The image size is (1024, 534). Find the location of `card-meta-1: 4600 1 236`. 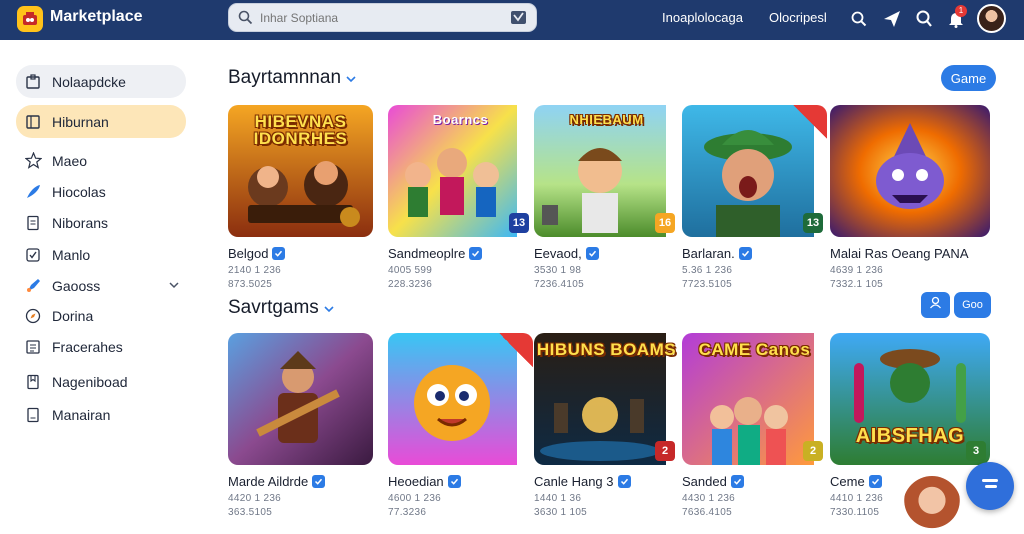

card-meta-1: 4600 1 236 is located at coordinates (415, 498).